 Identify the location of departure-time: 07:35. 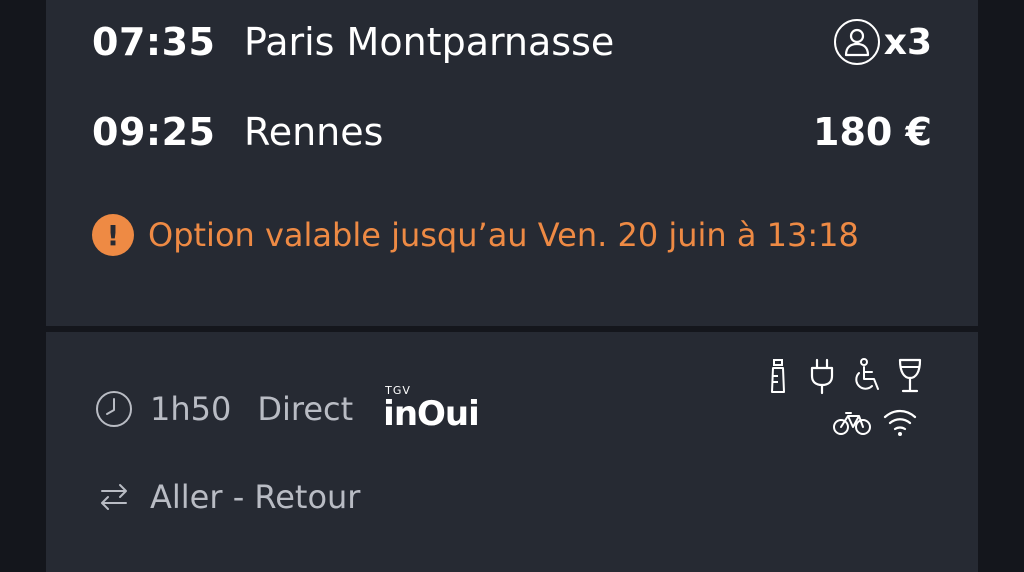
(154, 42).